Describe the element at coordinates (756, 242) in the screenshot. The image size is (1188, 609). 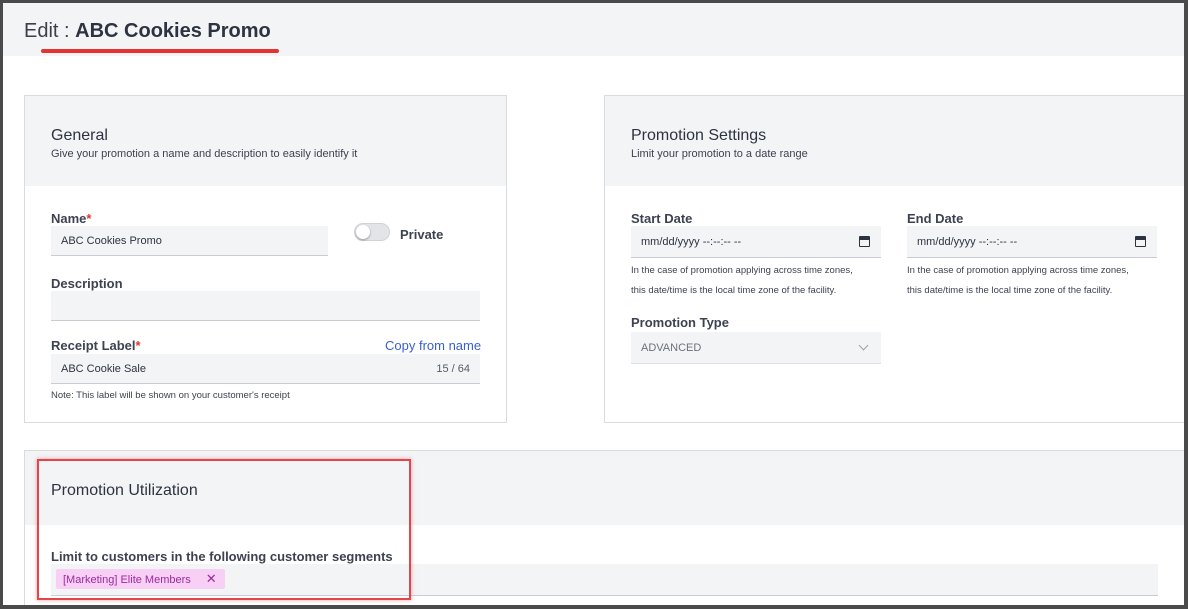
I see `start-date-input: mm/dd/yyyy --:--:-- --` at that location.